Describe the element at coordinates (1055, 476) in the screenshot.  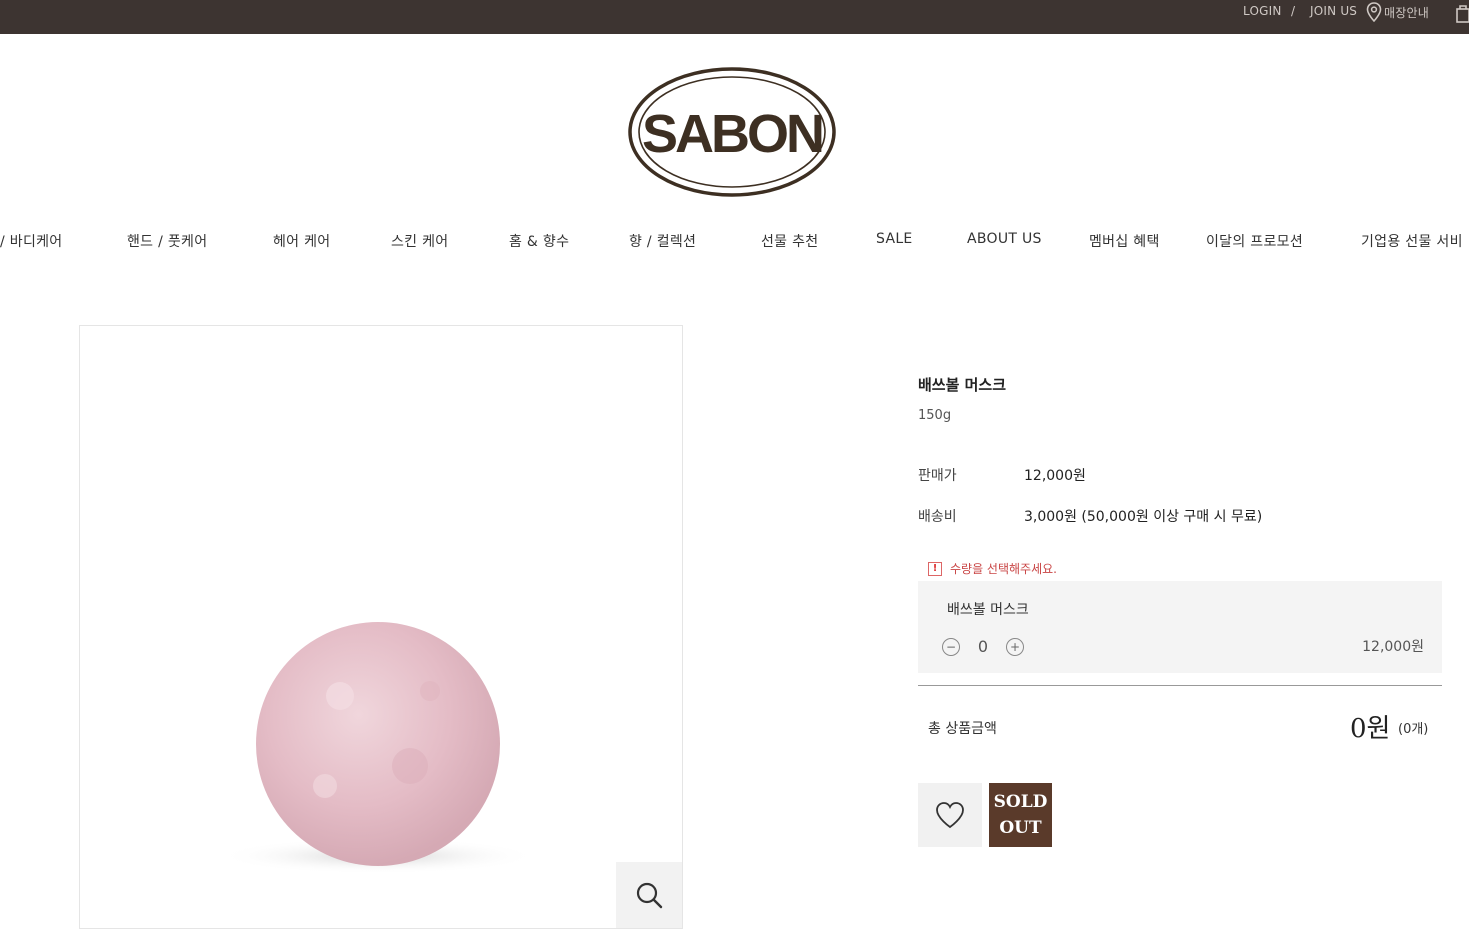
I see `price-value: 12,000원` at that location.